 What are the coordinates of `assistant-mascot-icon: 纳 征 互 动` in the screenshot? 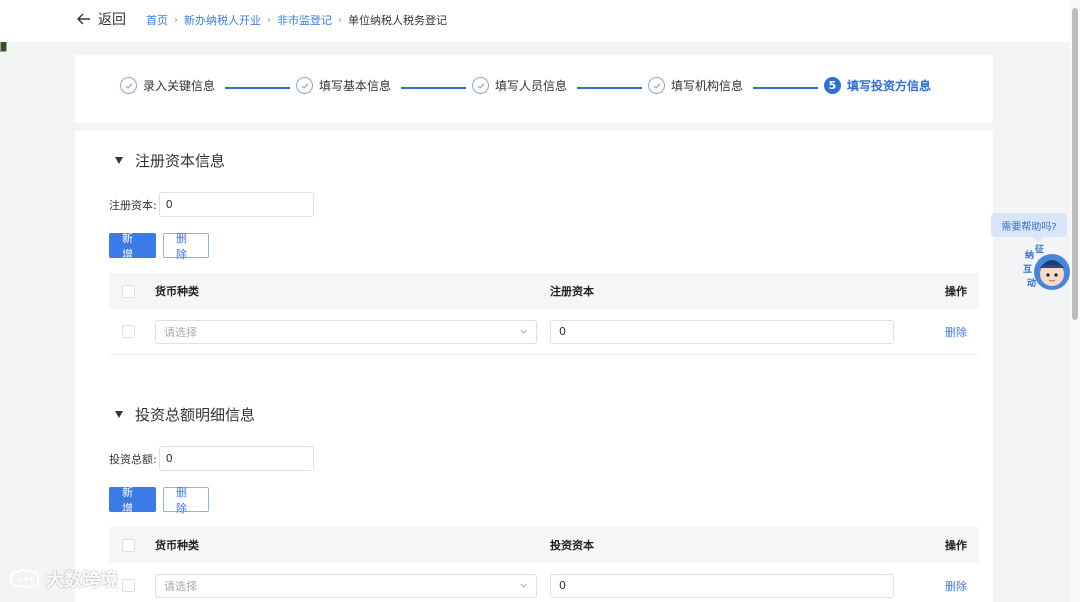 It's located at (1046, 269).